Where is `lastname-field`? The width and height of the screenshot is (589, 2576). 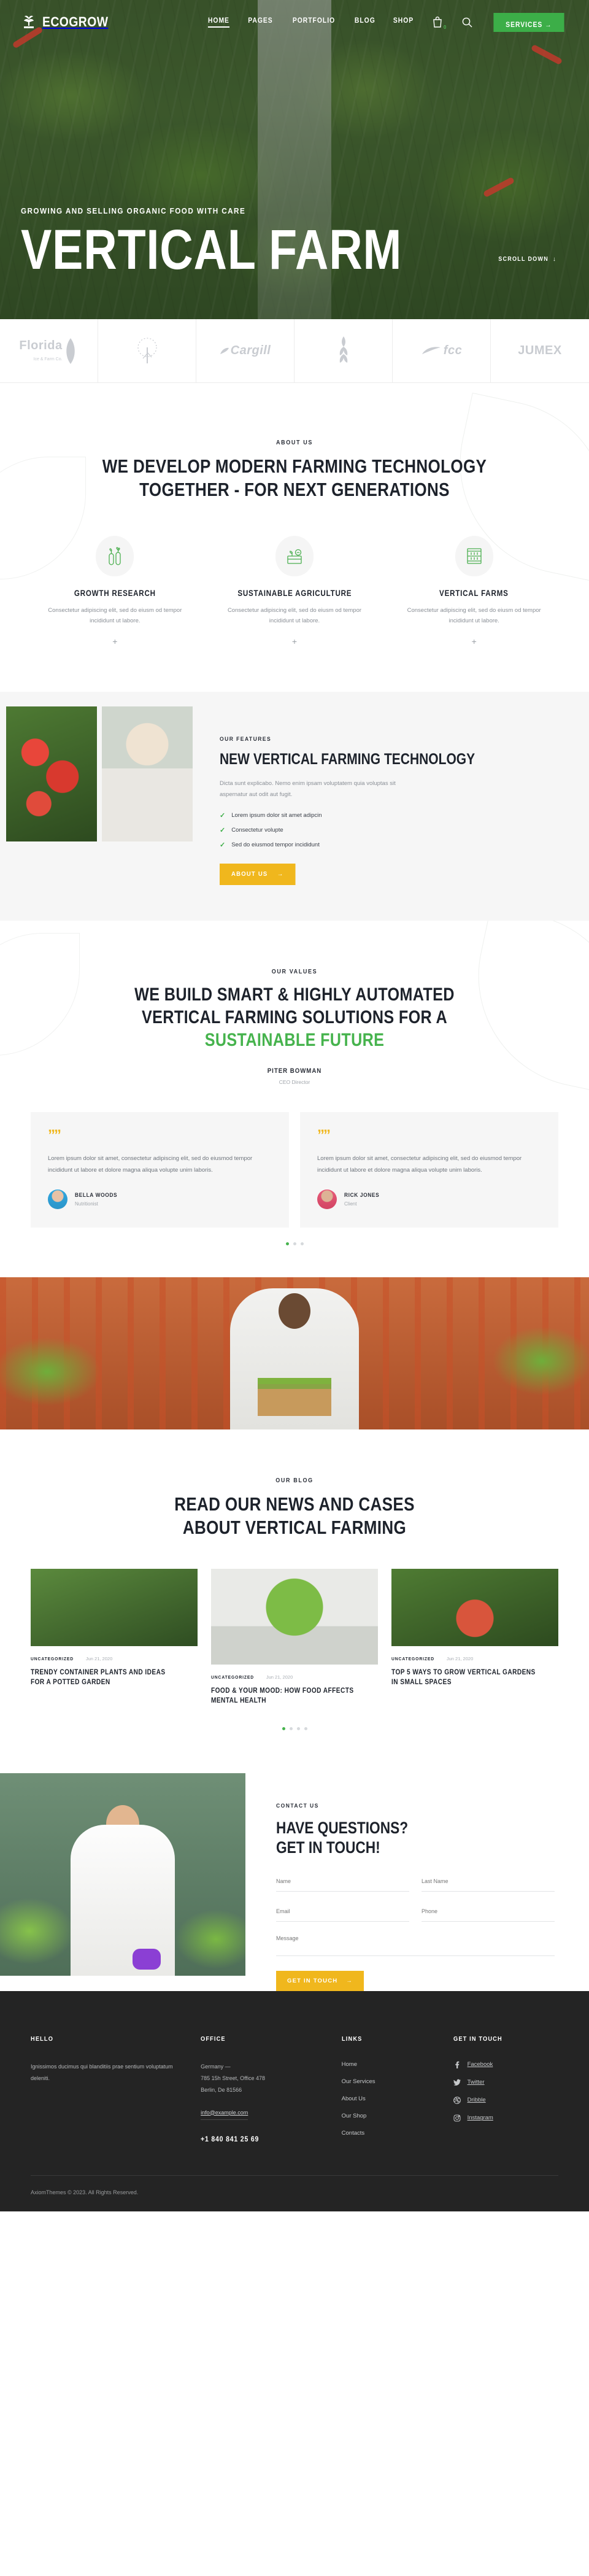 lastname-field is located at coordinates (488, 1883).